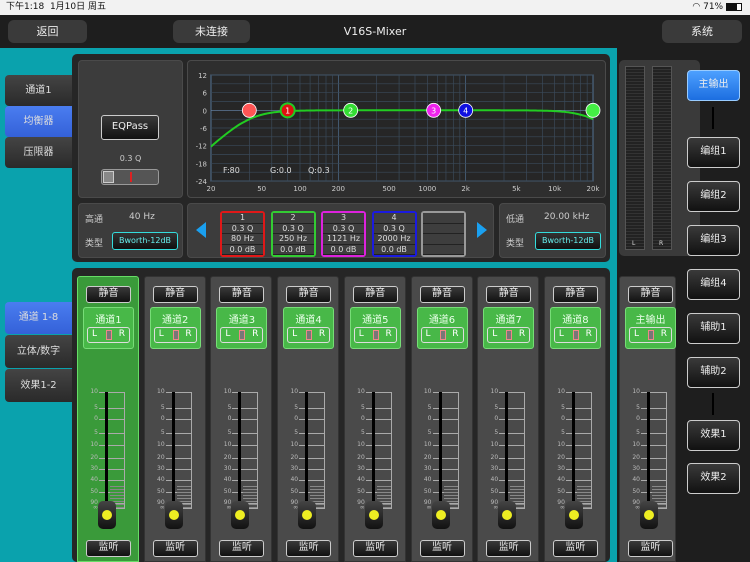 The height and width of the screenshot is (562, 750). What do you see at coordinates (293, 228) in the screenshot?
I see `band-q: 0.3 Q` at bounding box center [293, 228].